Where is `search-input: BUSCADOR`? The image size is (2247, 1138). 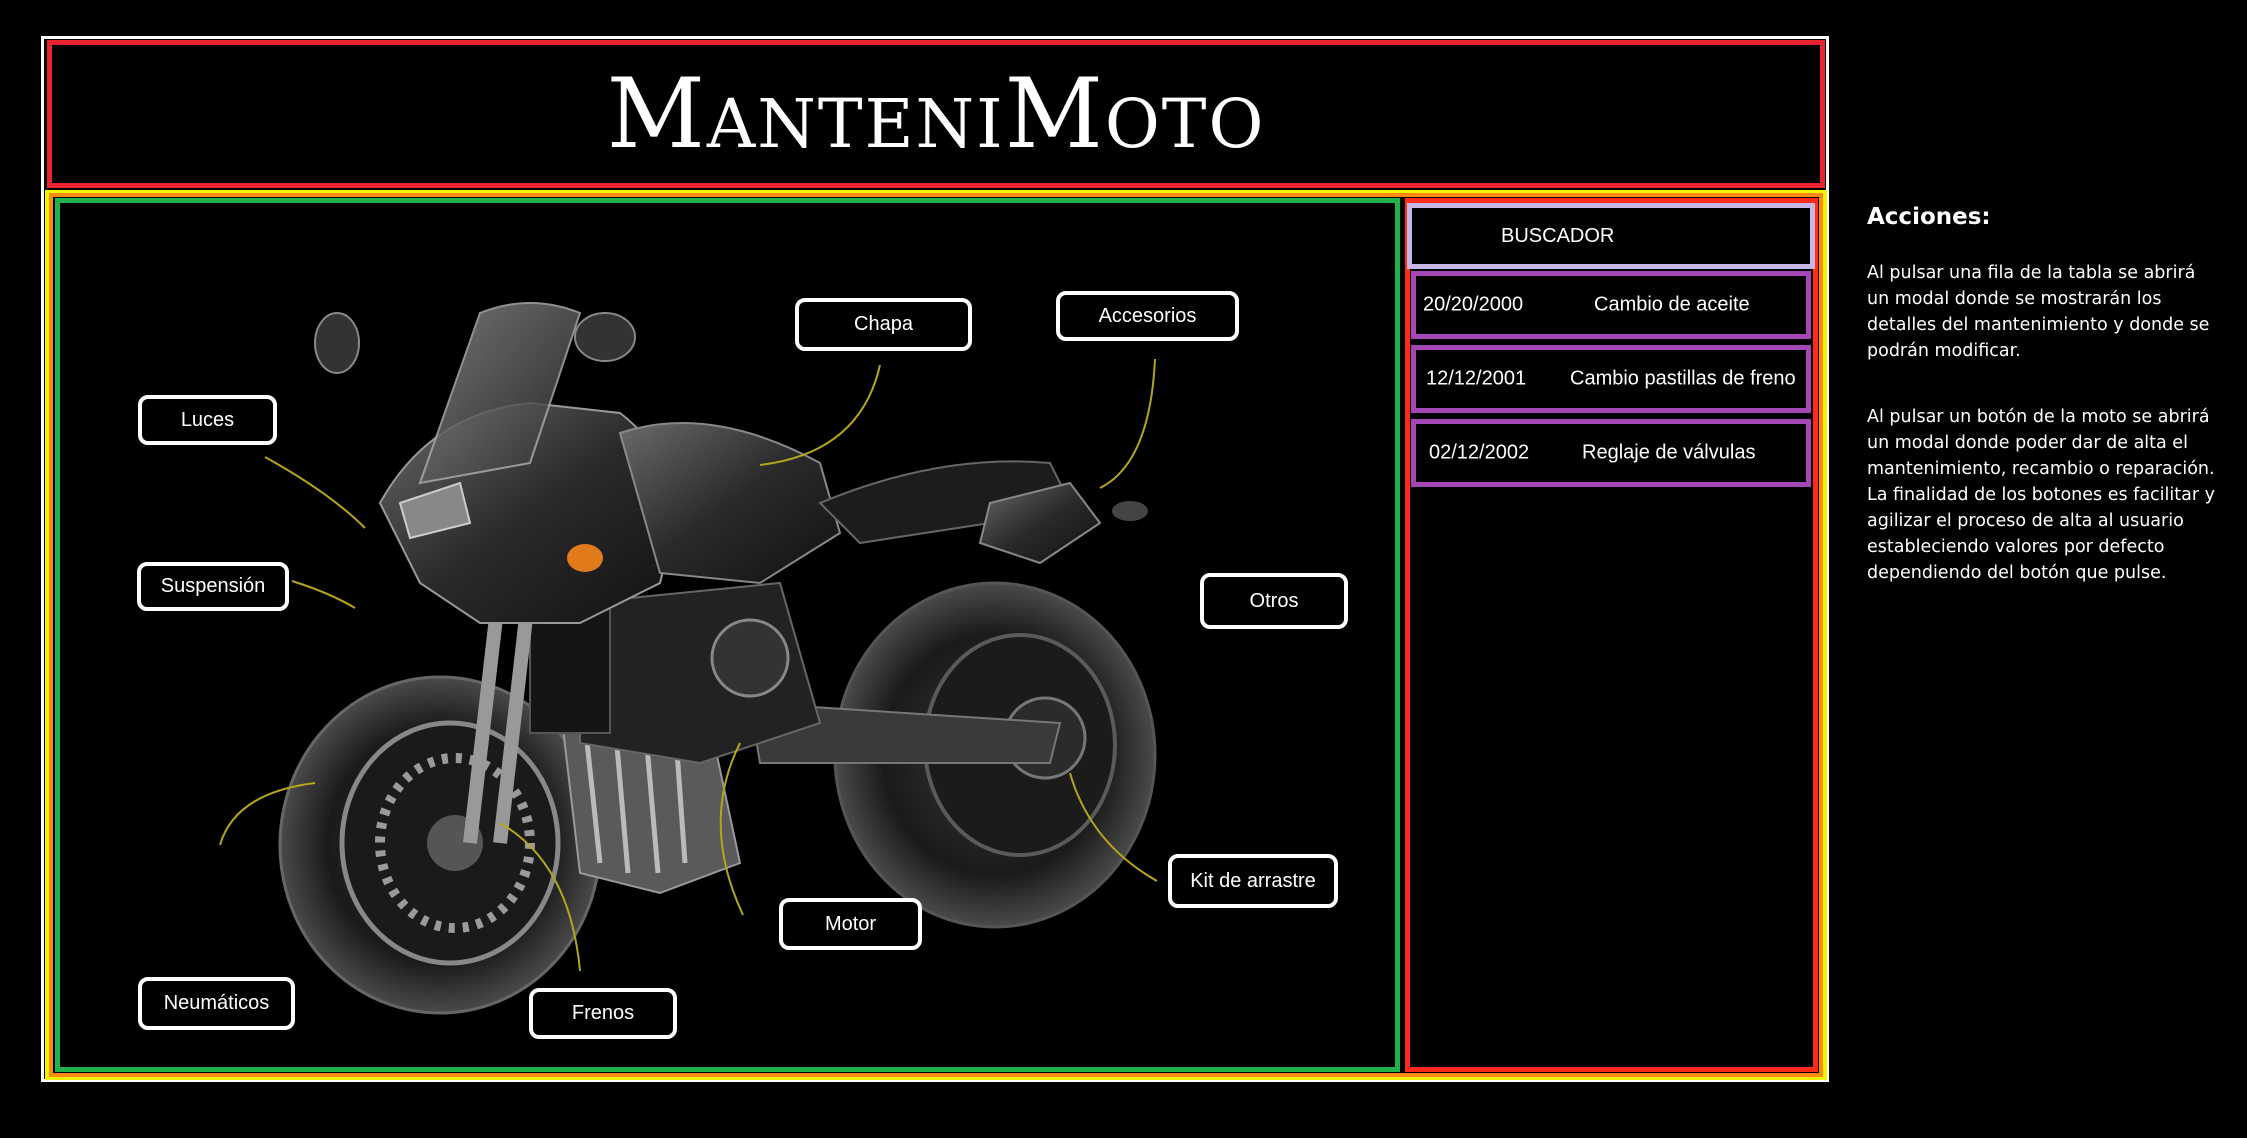
search-input: BUSCADOR is located at coordinates (1611, 236).